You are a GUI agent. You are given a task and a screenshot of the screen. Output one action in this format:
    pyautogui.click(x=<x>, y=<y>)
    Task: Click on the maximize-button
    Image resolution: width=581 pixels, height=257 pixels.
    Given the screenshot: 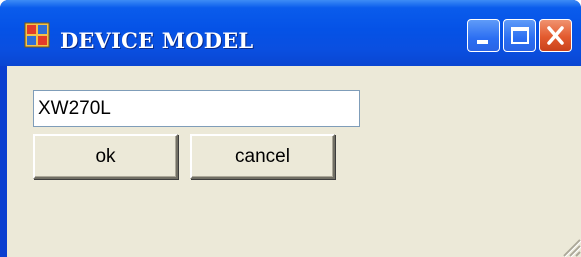 What is the action you would take?
    pyautogui.click(x=519, y=35)
    